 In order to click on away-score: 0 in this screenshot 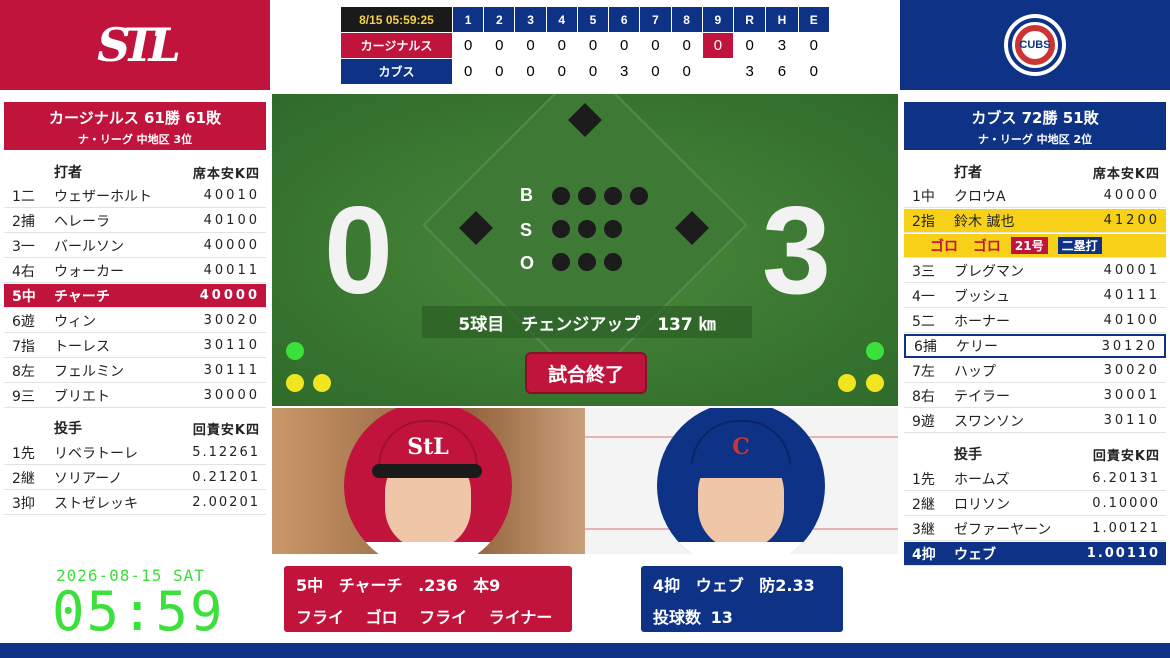, I will do `click(358, 251)`.